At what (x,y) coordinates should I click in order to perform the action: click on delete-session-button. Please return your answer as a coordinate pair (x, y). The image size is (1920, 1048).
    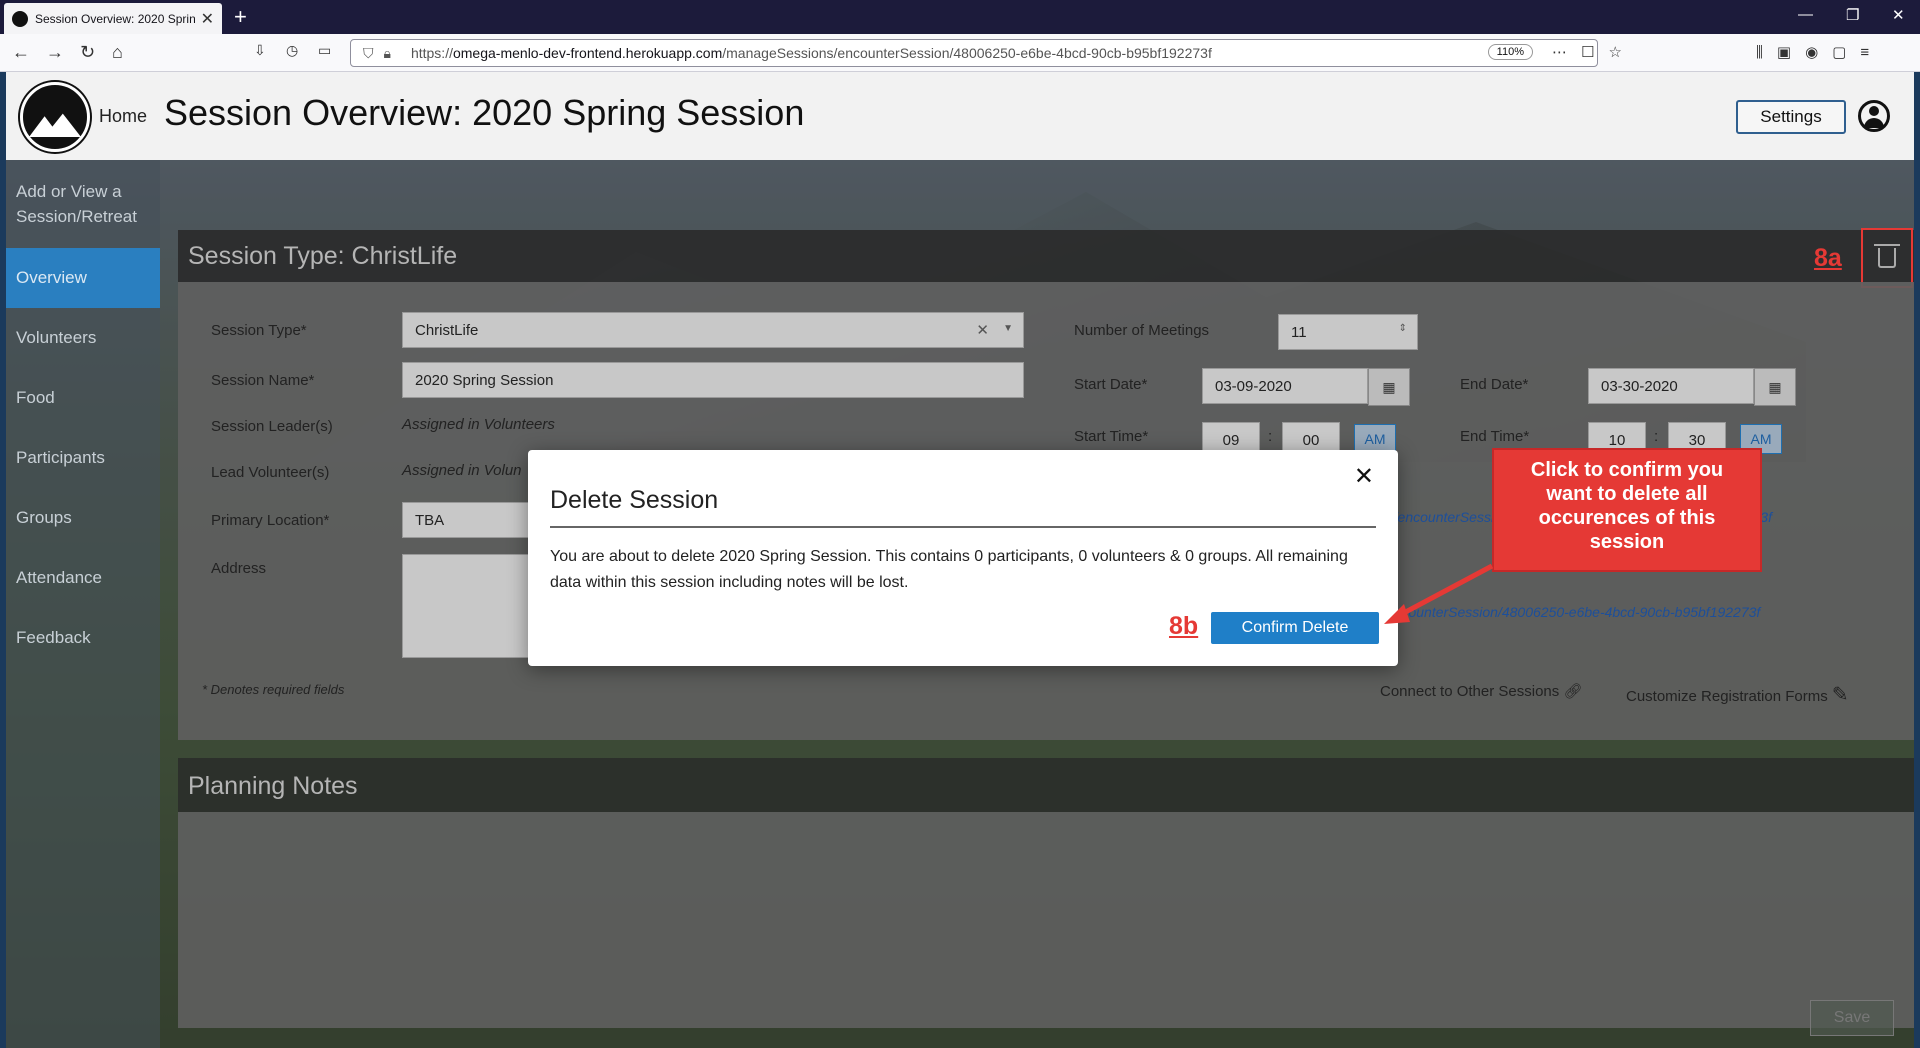
    Looking at the image, I should click on (1887, 258).